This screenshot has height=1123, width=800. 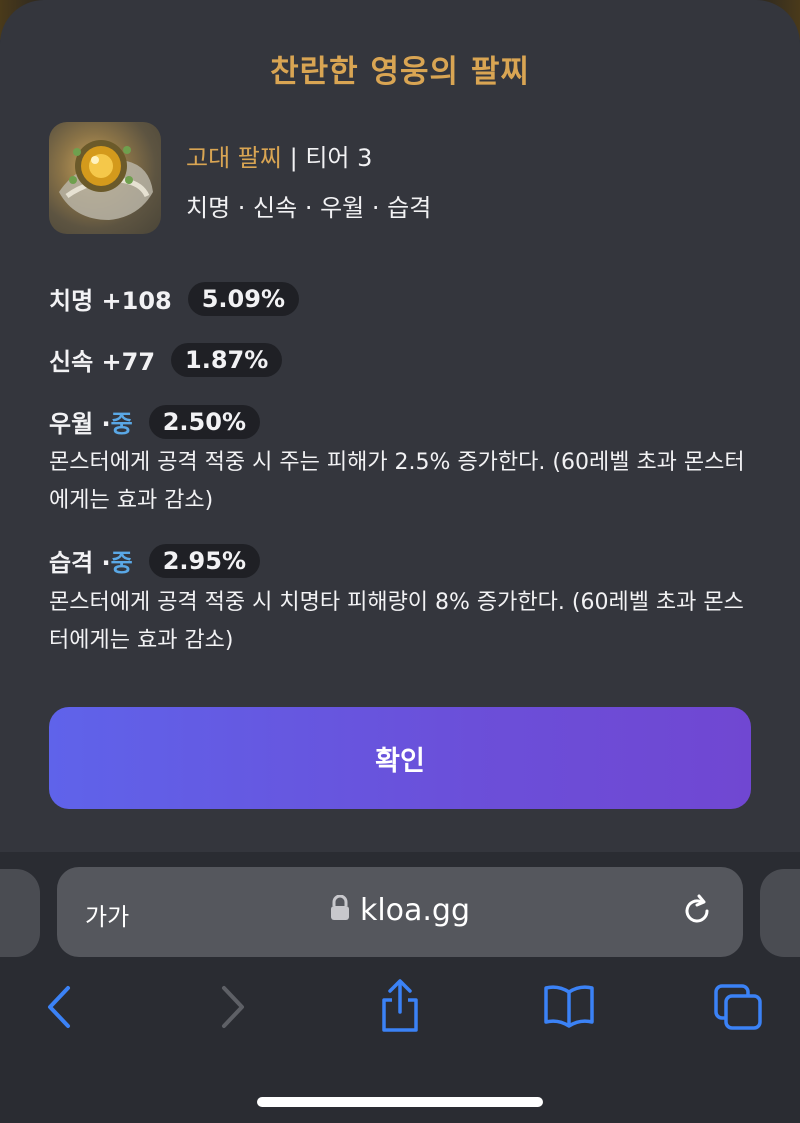 I want to click on reload-icon, so click(x=697, y=913).